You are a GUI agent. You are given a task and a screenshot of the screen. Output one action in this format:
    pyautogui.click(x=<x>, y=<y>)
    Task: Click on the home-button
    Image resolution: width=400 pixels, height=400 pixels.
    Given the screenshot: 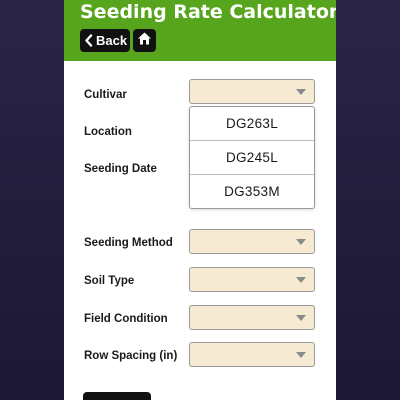 What is the action you would take?
    pyautogui.click(x=144, y=40)
    